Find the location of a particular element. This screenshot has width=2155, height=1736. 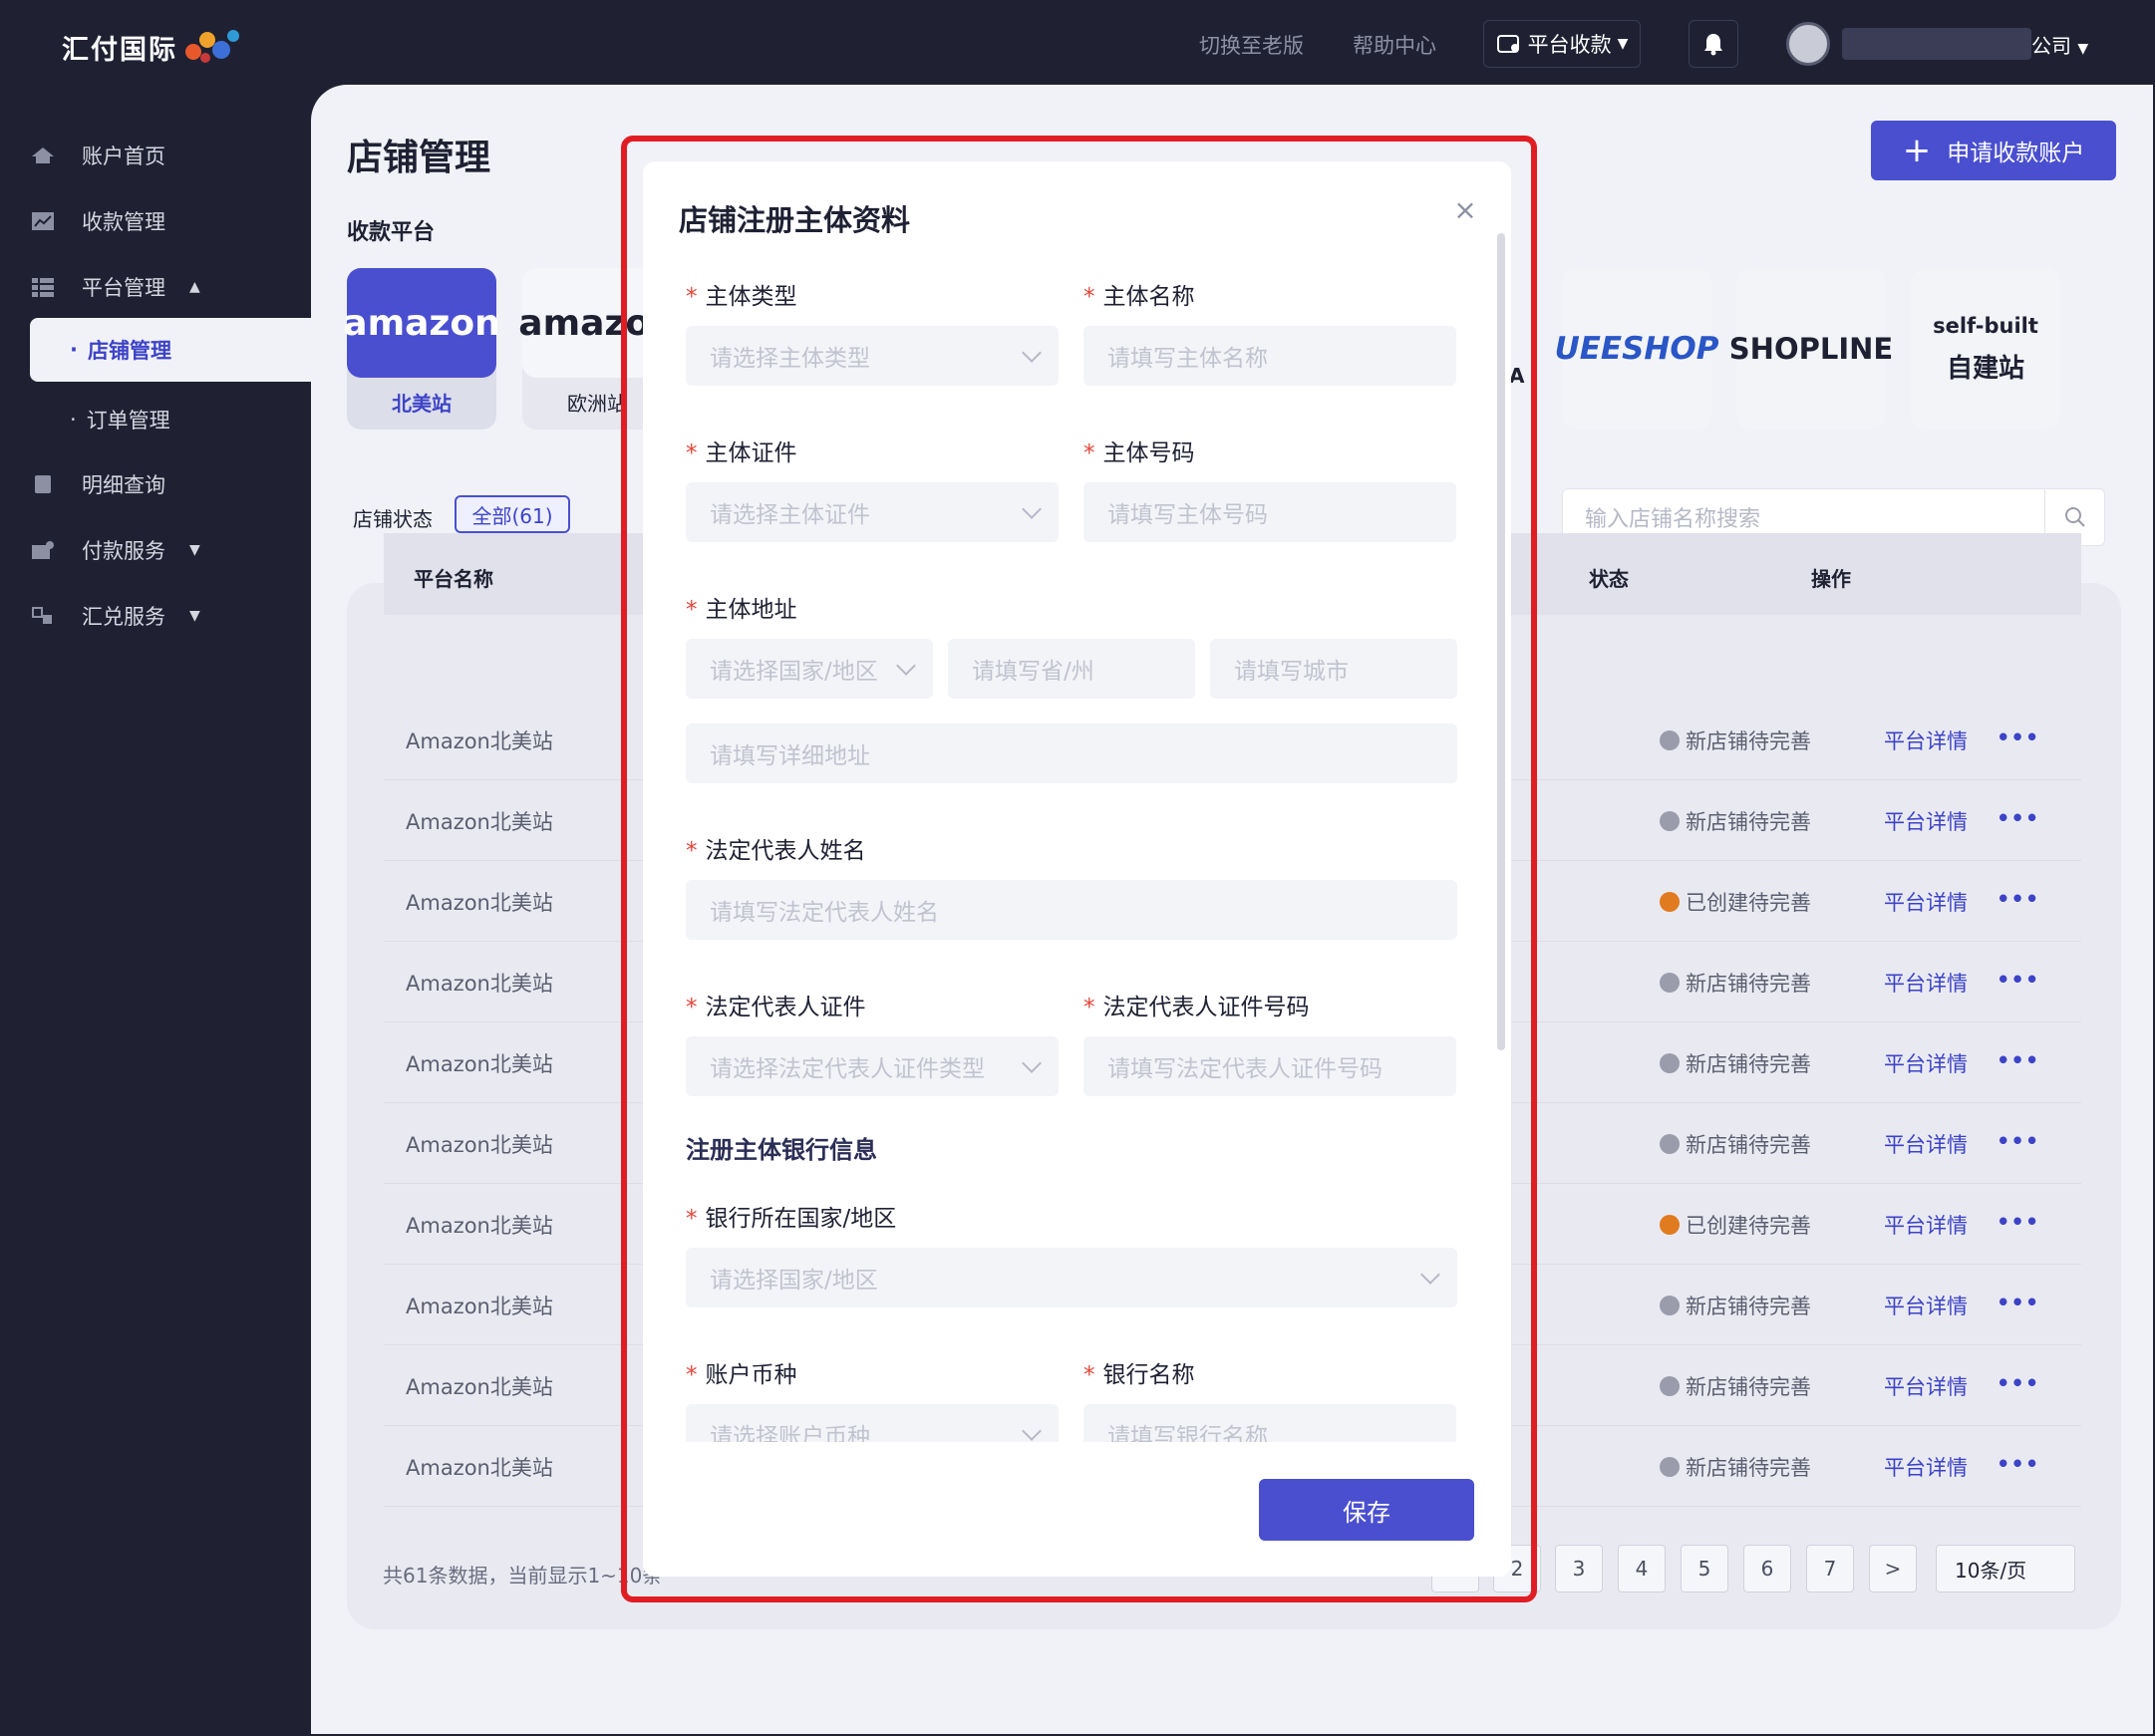

switch-old-version-link: 切换至老版 is located at coordinates (1251, 45).